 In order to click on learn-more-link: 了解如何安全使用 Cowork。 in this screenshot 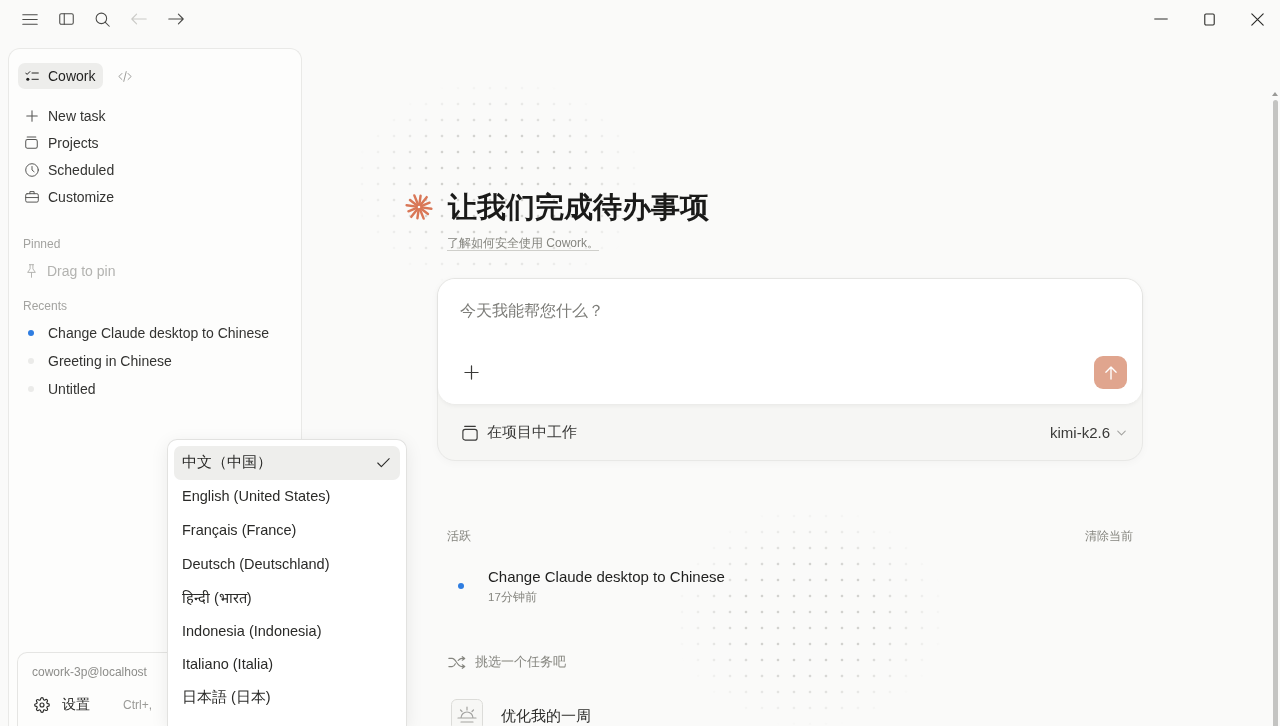, I will do `click(523, 243)`.